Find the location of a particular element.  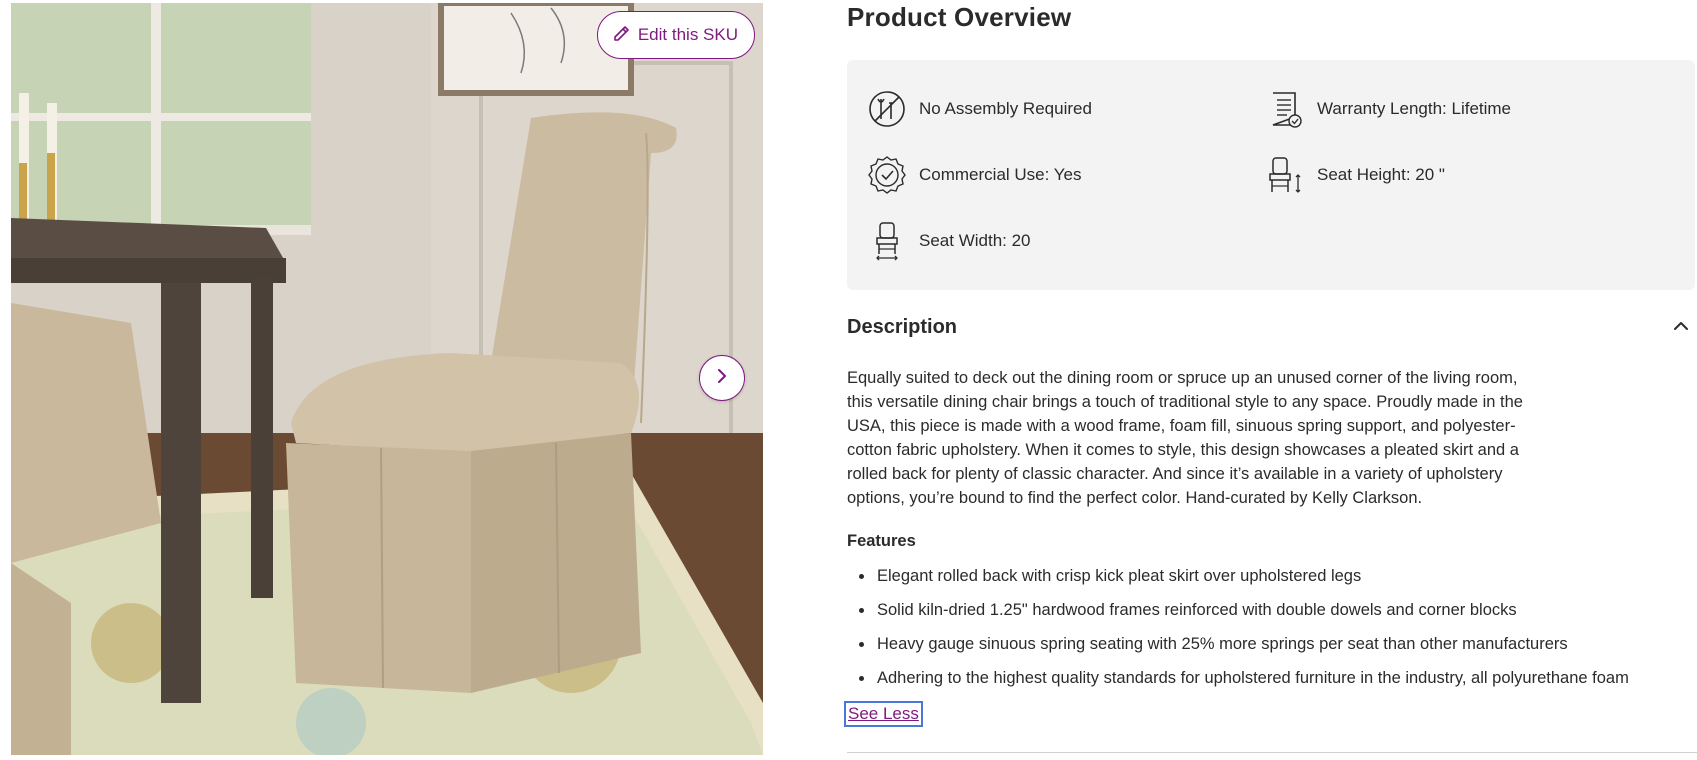

description-heading: Description is located at coordinates (902, 327).